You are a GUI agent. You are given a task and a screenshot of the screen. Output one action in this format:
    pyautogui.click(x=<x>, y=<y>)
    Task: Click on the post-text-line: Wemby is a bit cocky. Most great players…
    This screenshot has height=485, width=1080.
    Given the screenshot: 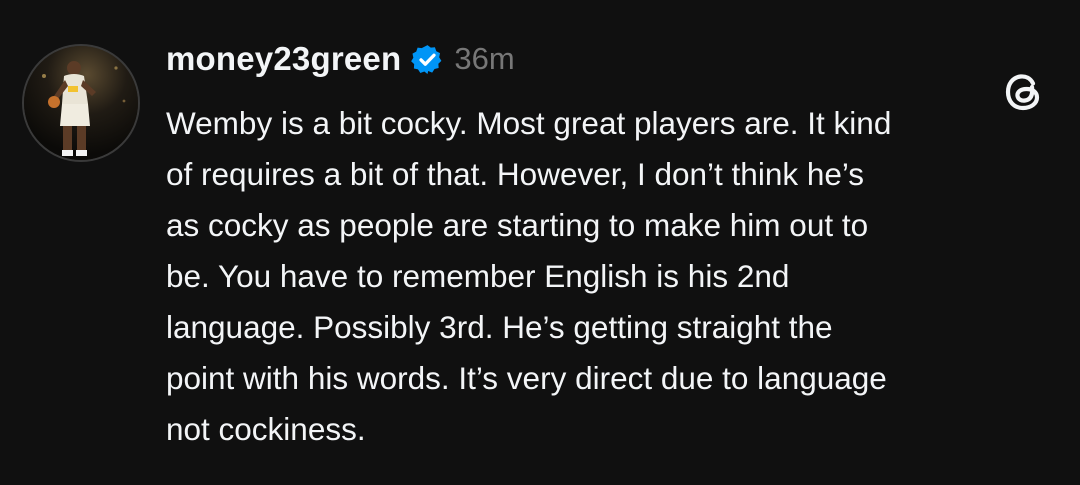 What is the action you would take?
    pyautogui.click(x=529, y=123)
    